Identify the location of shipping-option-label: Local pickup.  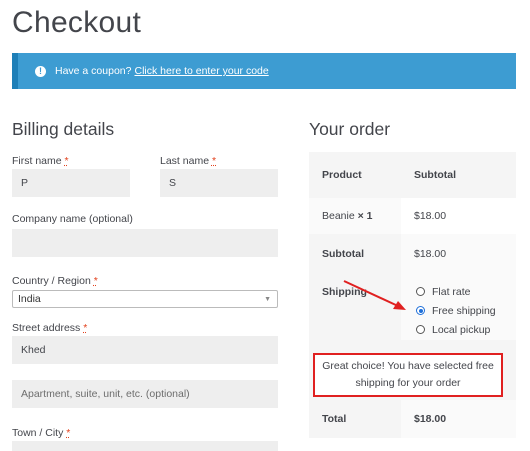
(461, 329).